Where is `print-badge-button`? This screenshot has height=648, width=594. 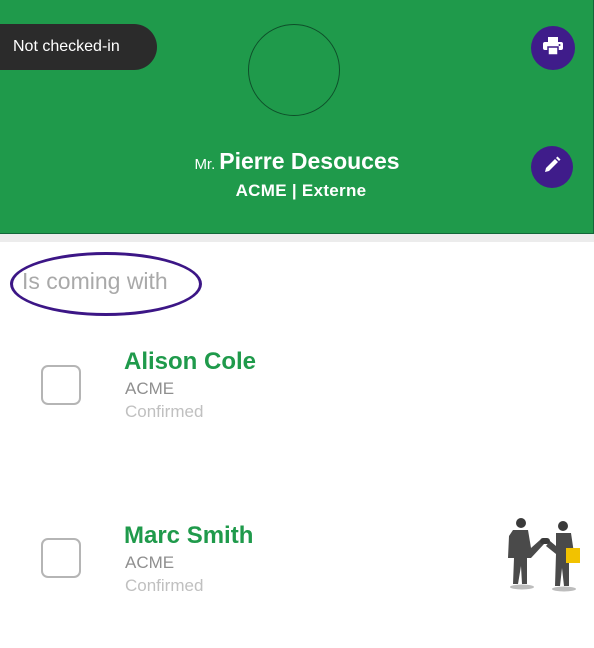
print-badge-button is located at coordinates (553, 48).